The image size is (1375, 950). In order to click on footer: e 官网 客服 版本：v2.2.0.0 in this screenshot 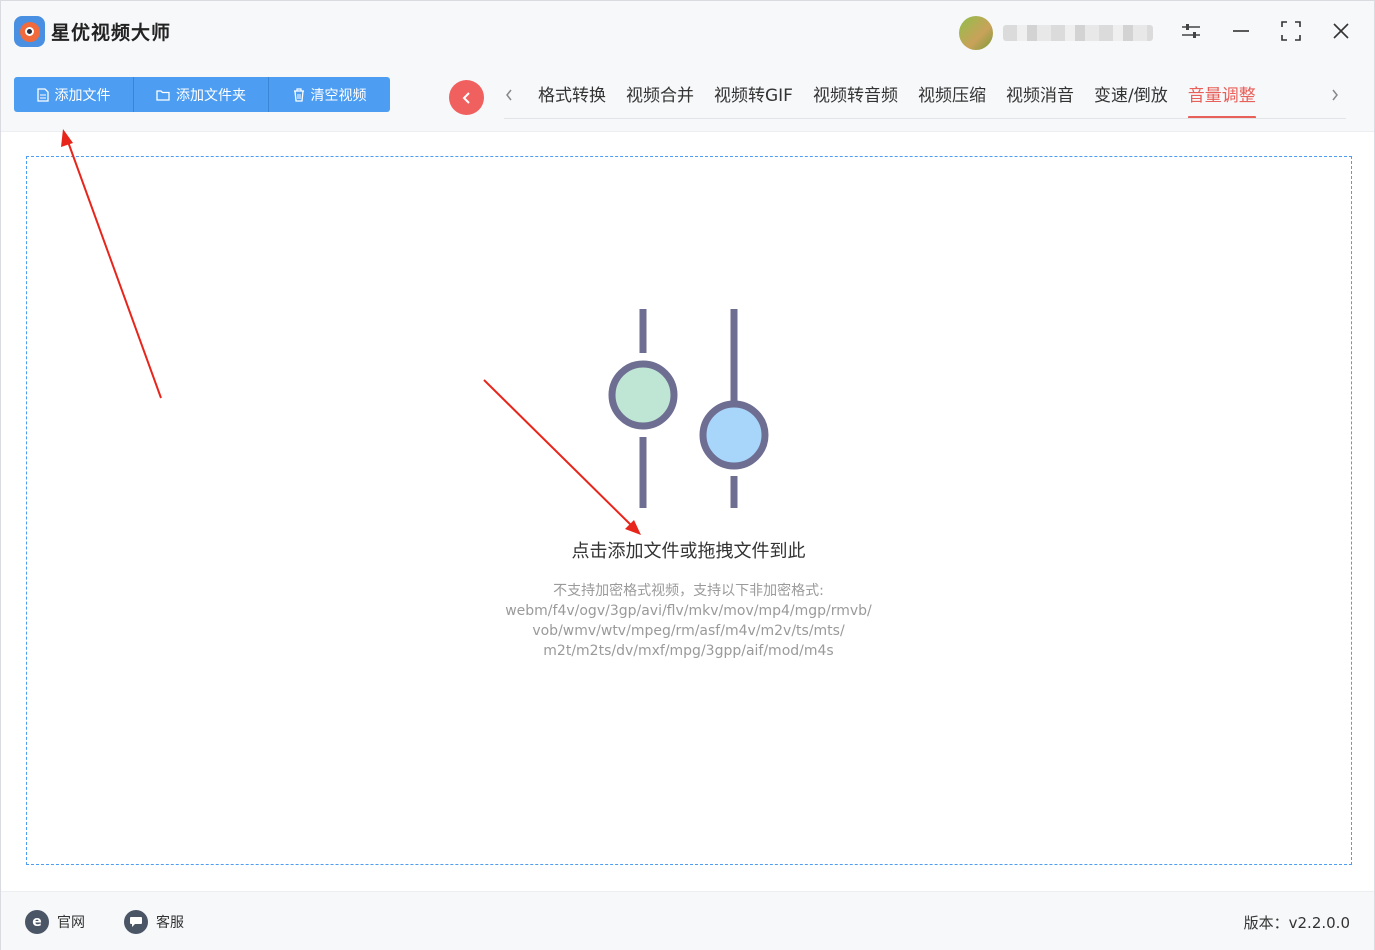, I will do `click(687, 920)`.